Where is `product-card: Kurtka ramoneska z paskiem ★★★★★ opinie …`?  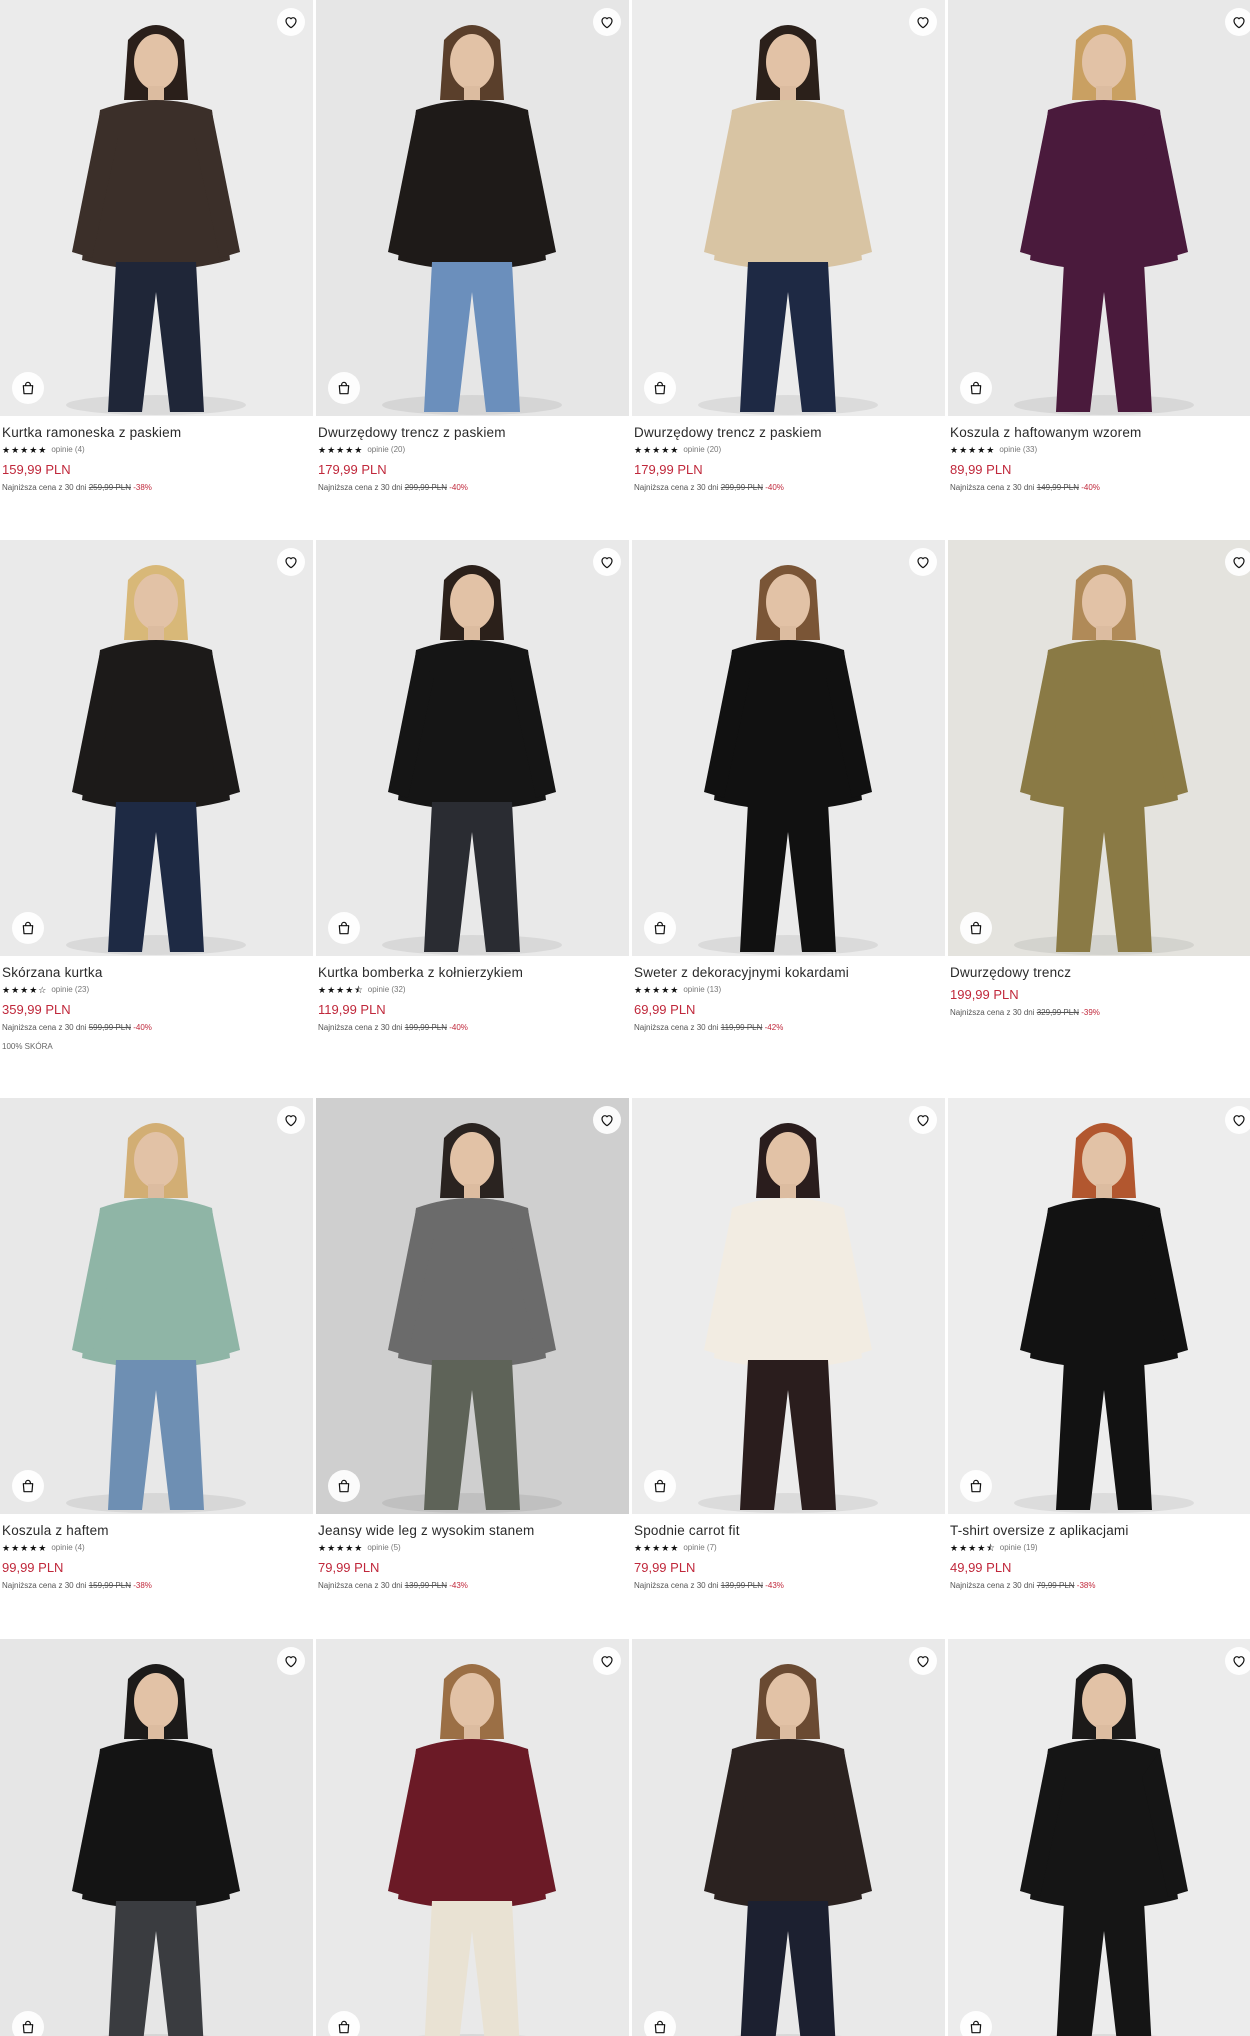 product-card: Kurtka ramoneska z paskiem ★★★★★ opinie … is located at coordinates (156, 246).